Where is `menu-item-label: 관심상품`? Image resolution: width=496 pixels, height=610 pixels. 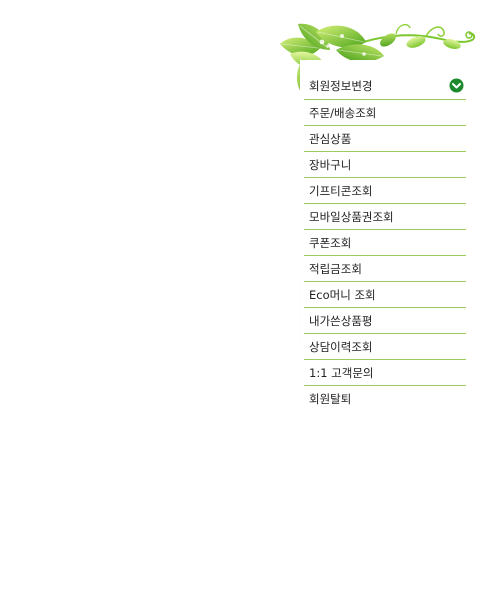
menu-item-label: 관심상품 is located at coordinates (330, 139).